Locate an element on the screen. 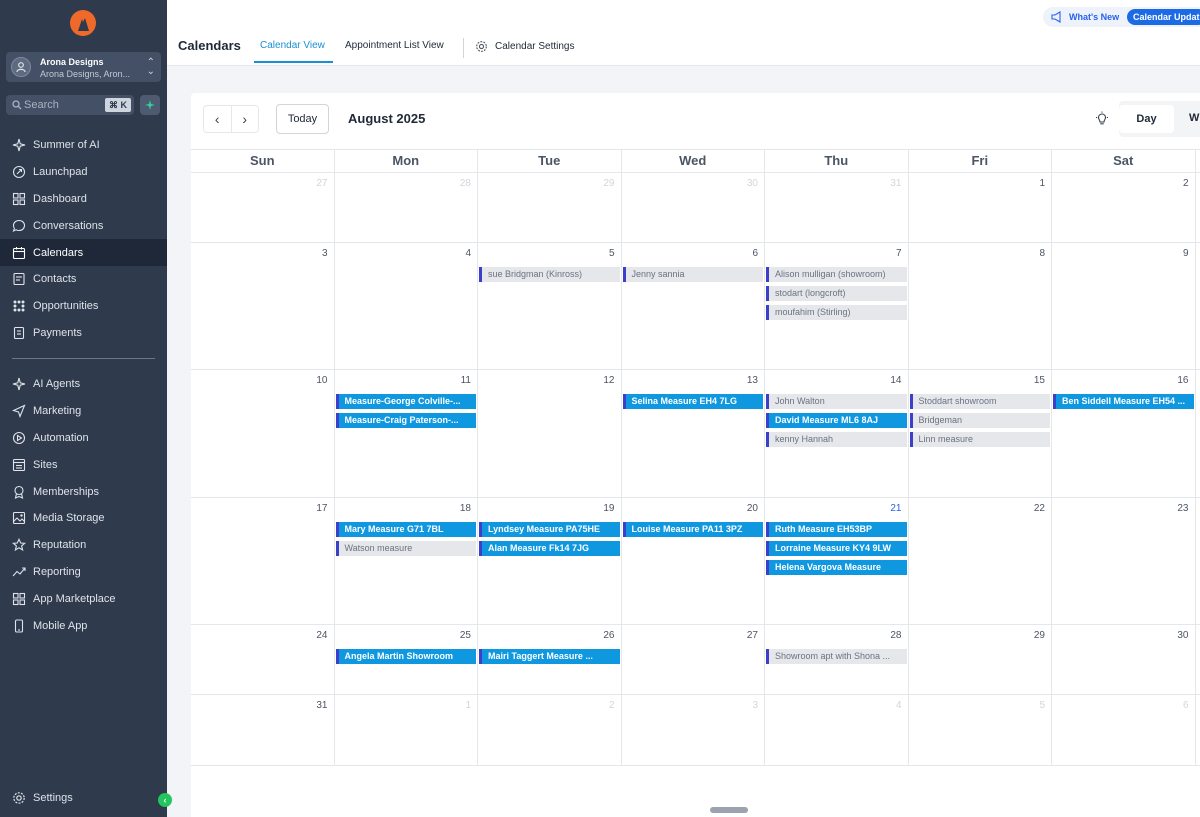 The width and height of the screenshot is (1200, 817). appointment-event: Bridgeman is located at coordinates (979, 420).